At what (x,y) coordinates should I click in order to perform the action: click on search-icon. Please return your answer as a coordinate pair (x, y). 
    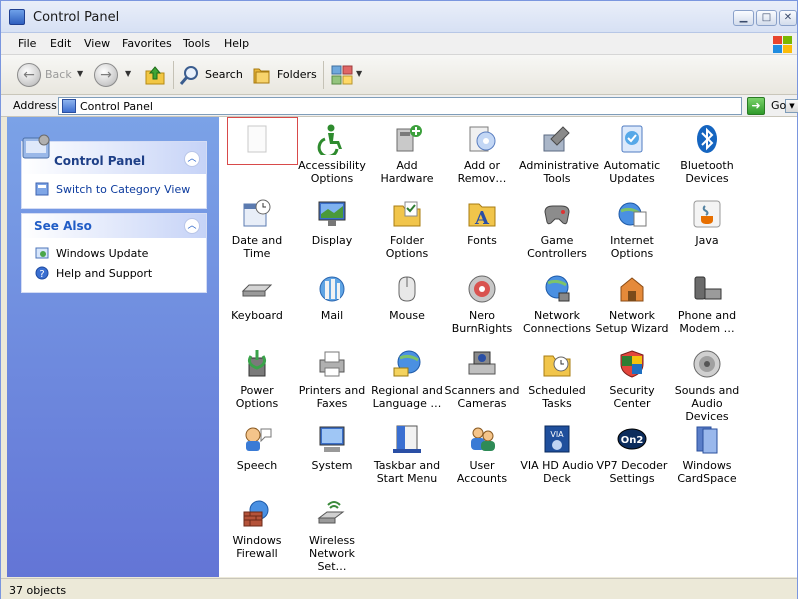
    Looking at the image, I should click on (190, 75).